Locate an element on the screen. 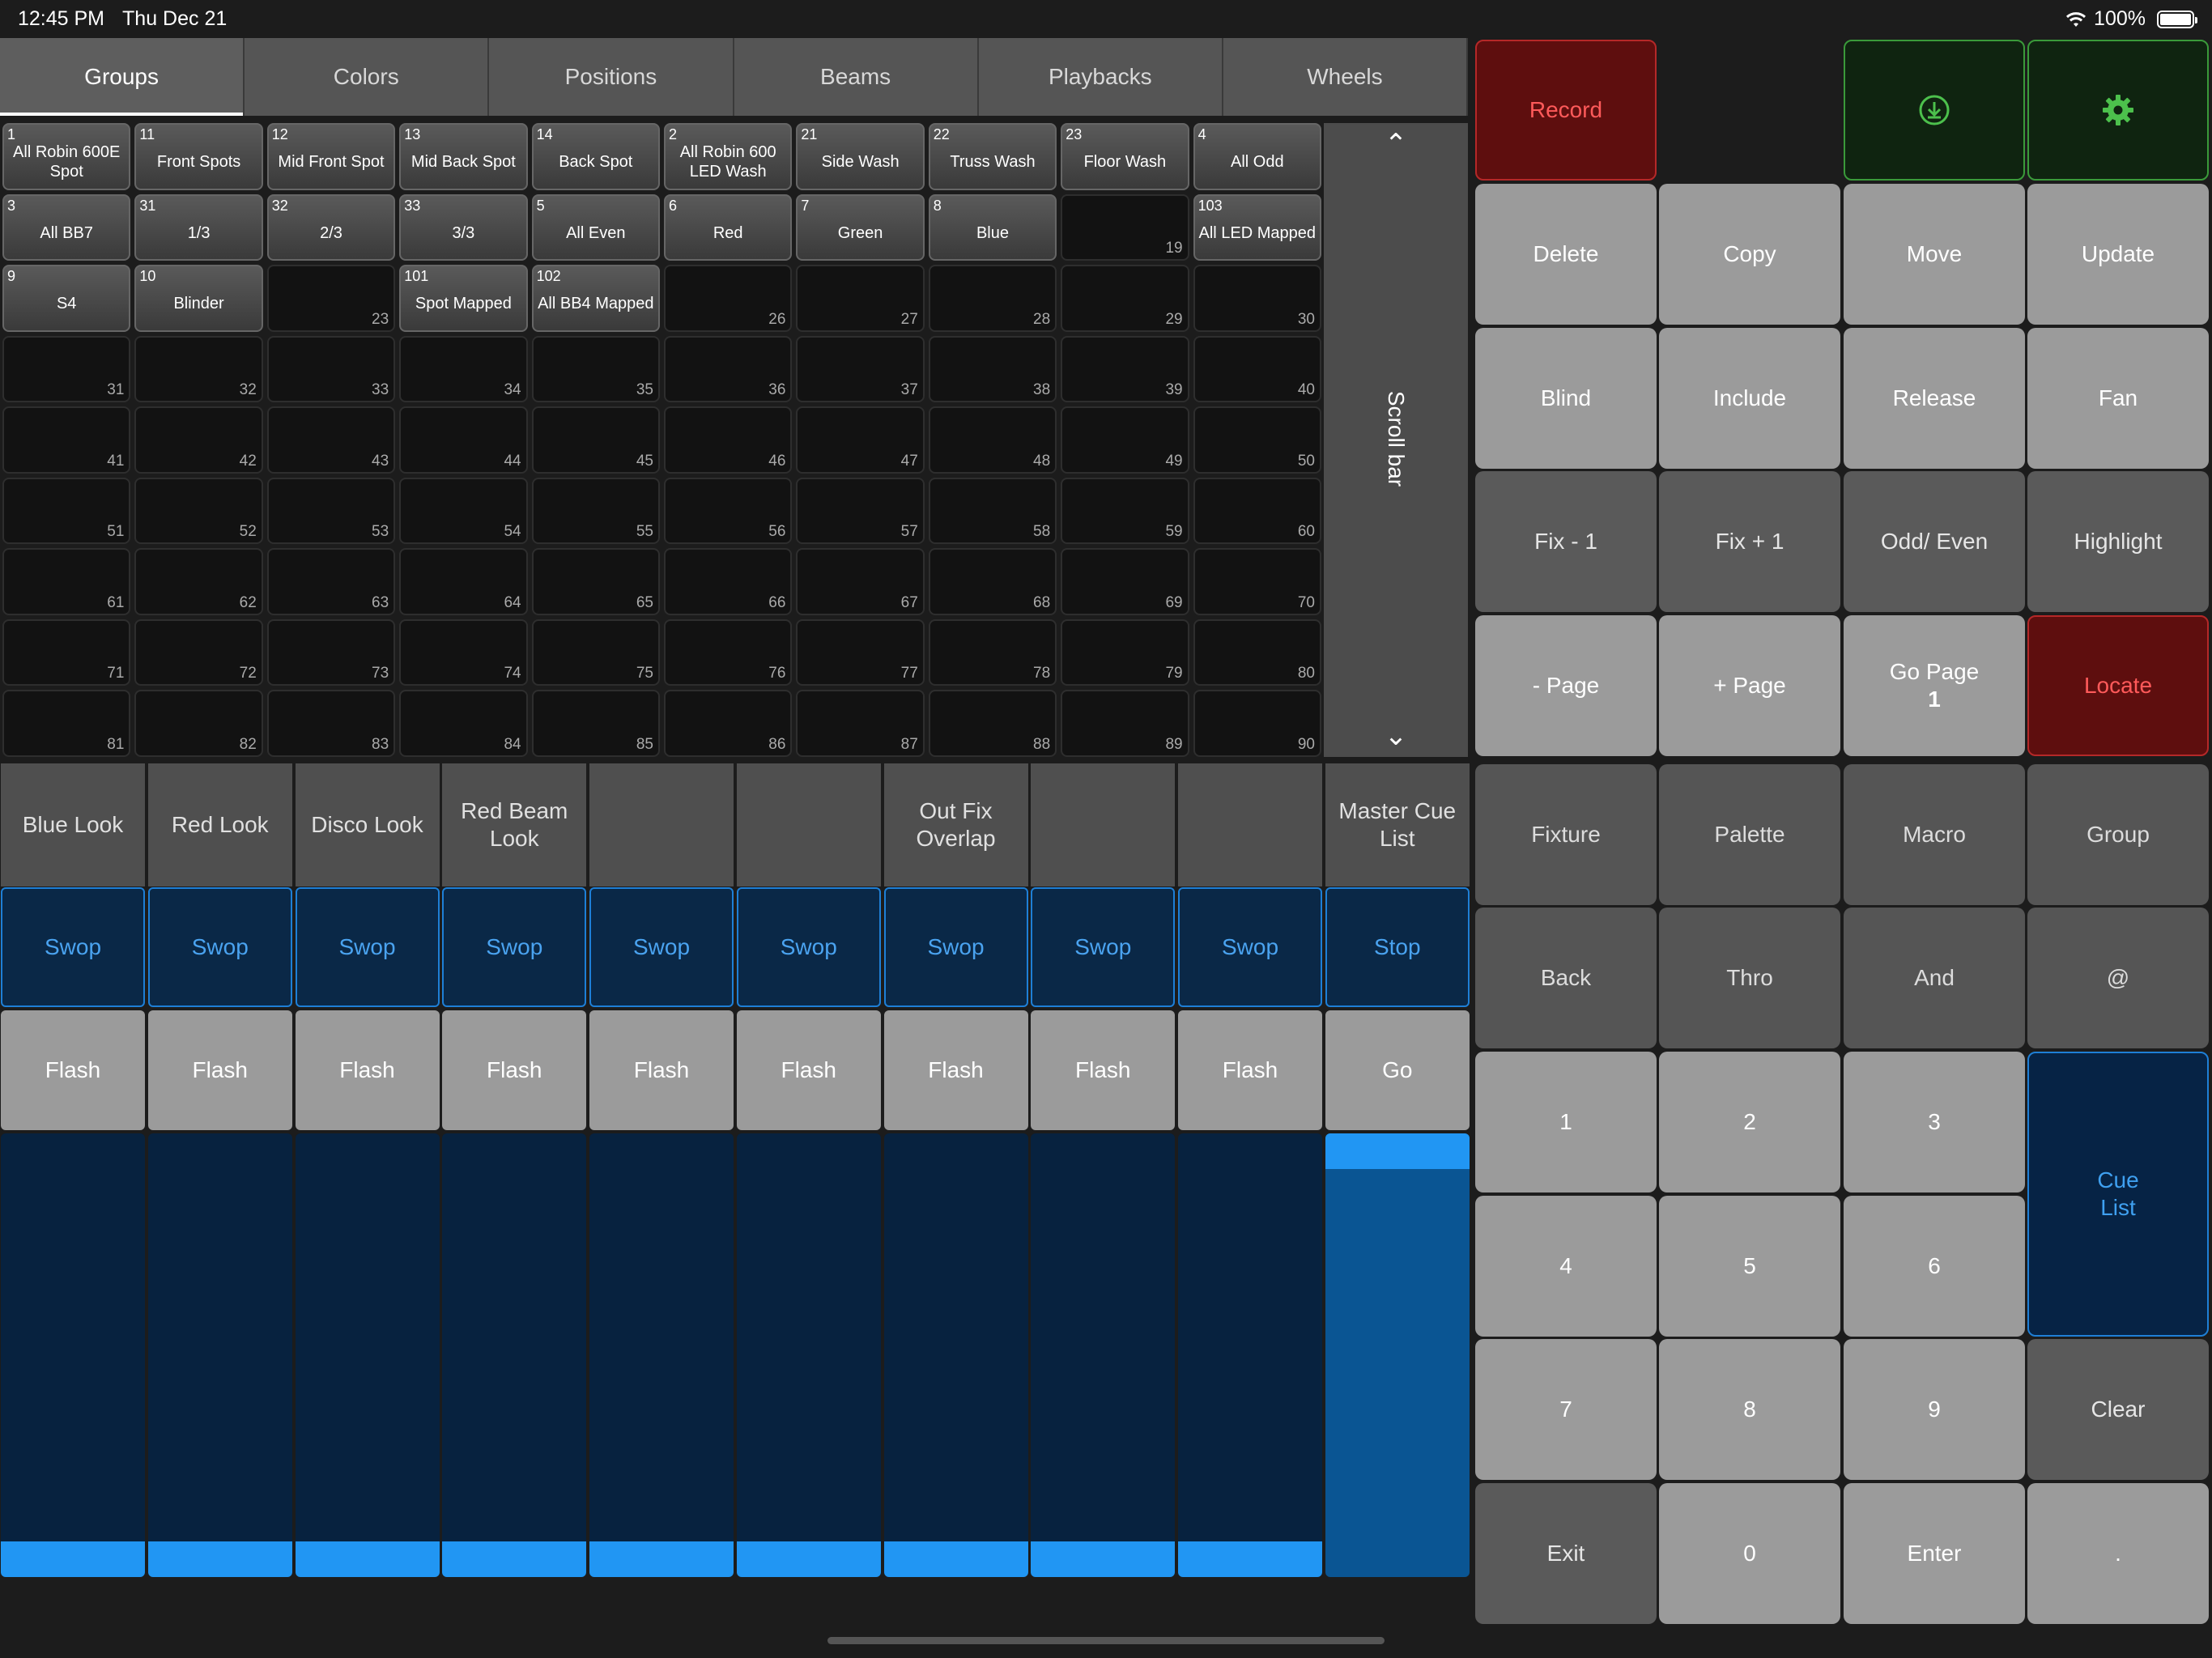  release-button: Release is located at coordinates (1934, 398).